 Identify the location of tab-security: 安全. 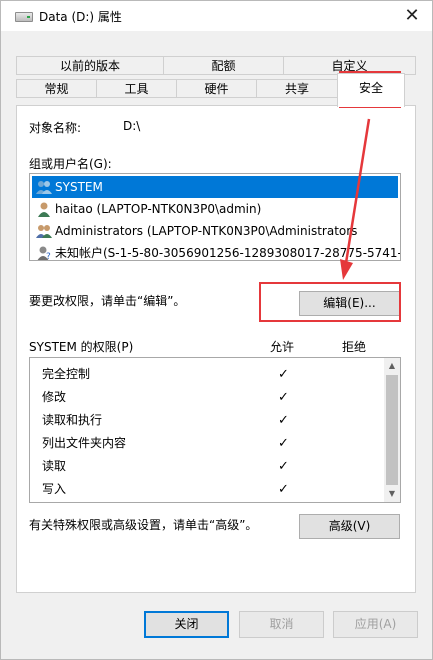
(371, 90).